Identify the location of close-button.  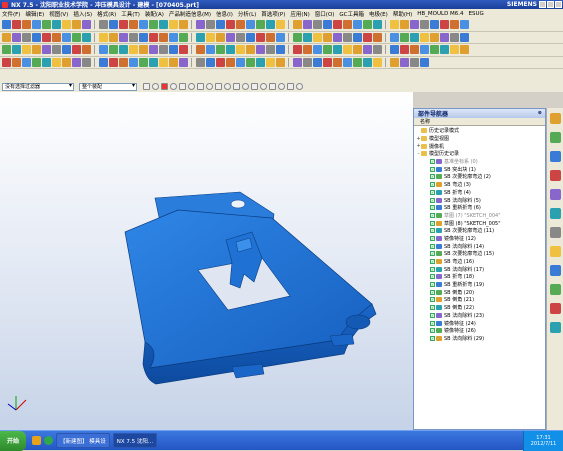
(558, 4).